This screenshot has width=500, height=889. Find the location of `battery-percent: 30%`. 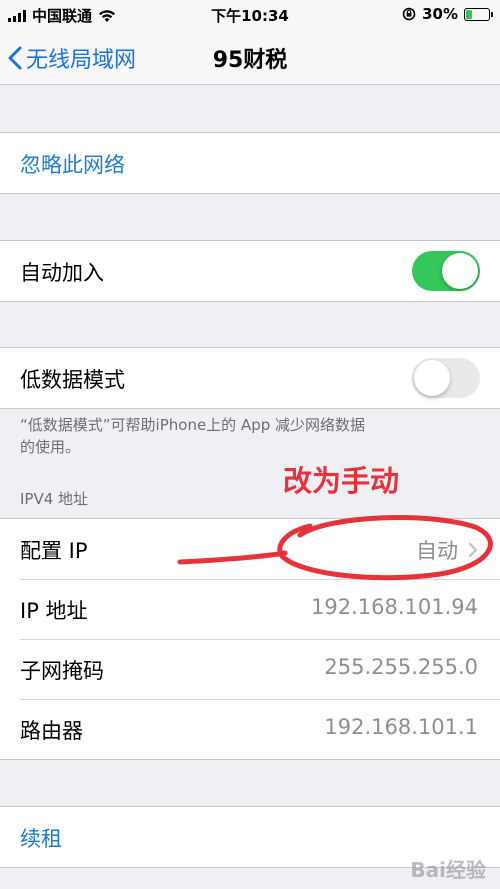

battery-percent: 30% is located at coordinates (440, 14).